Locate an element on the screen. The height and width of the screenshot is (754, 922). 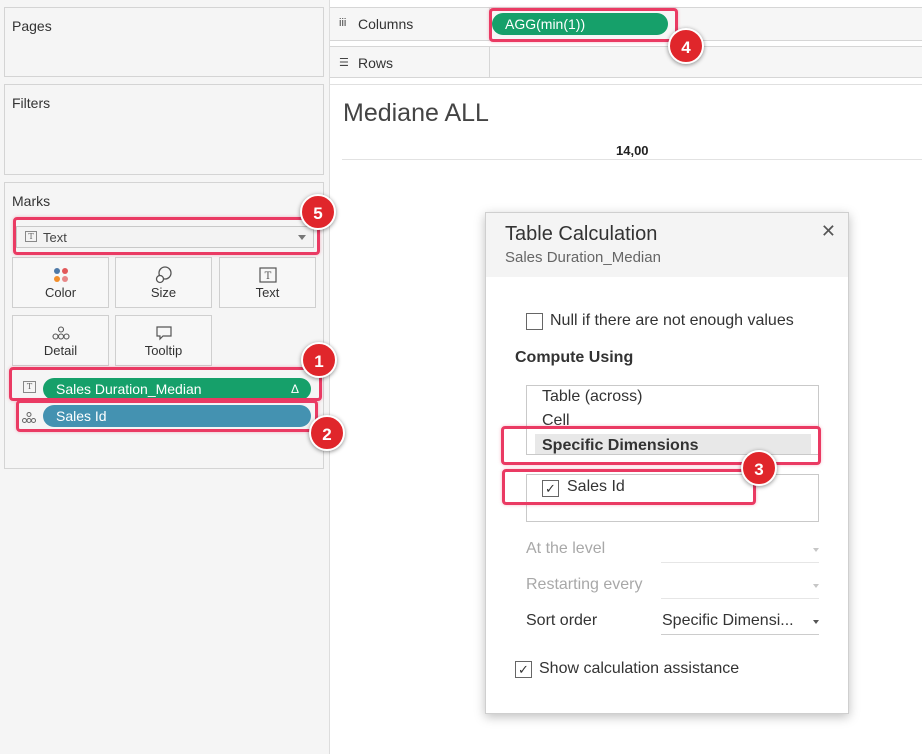
null-checkbox is located at coordinates (534, 321).